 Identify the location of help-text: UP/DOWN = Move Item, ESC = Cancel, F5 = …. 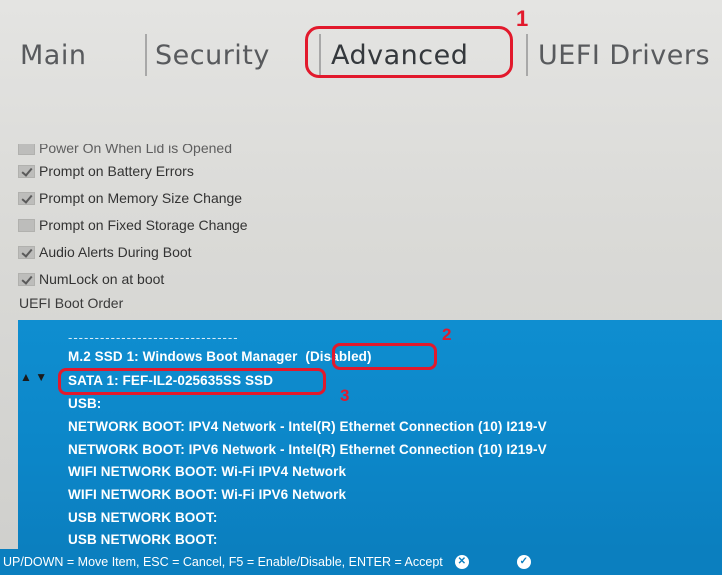
(223, 562).